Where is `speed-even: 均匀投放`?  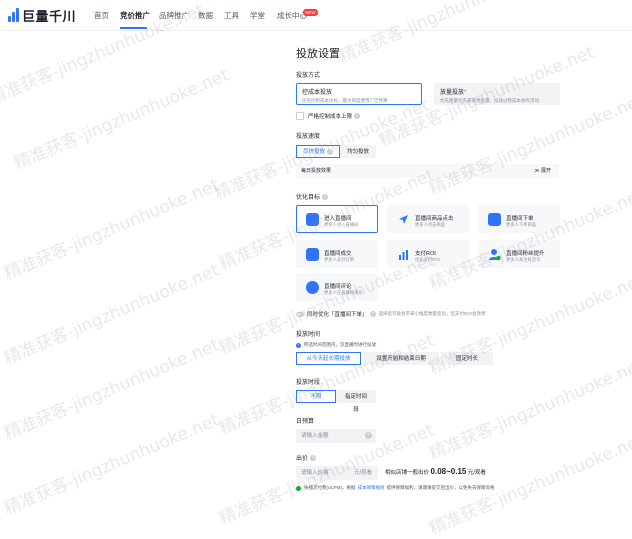
speed-even: 均匀投放 is located at coordinates (358, 151).